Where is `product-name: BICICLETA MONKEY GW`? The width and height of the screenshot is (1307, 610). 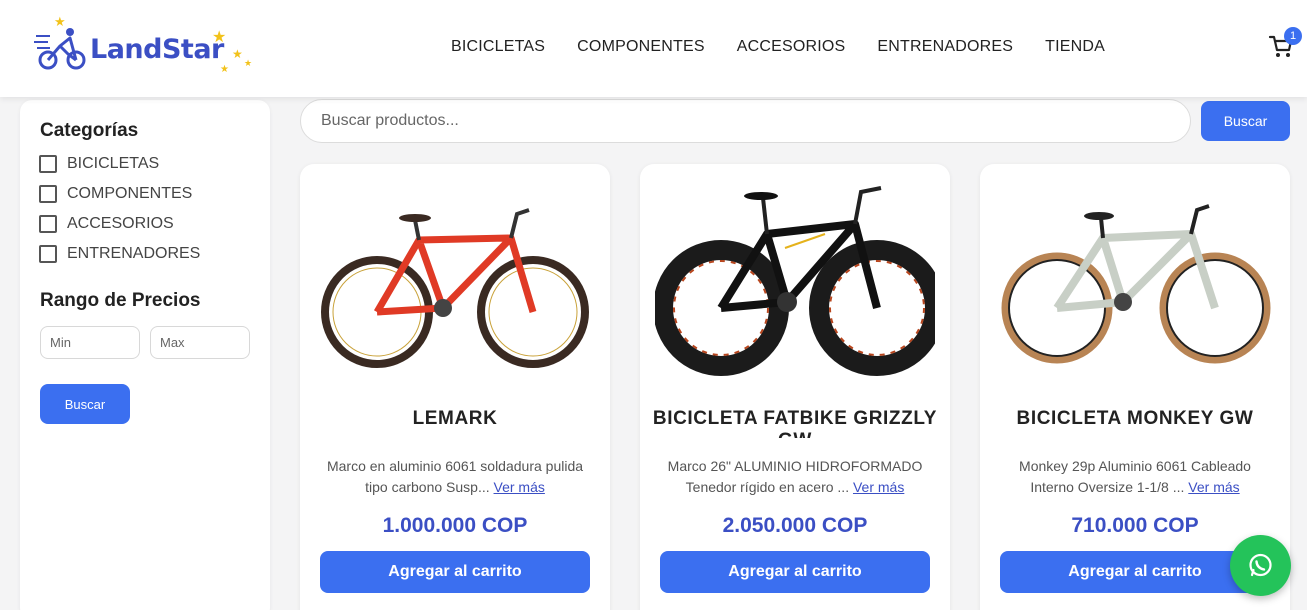 product-name: BICICLETA MONKEY GW is located at coordinates (1135, 423).